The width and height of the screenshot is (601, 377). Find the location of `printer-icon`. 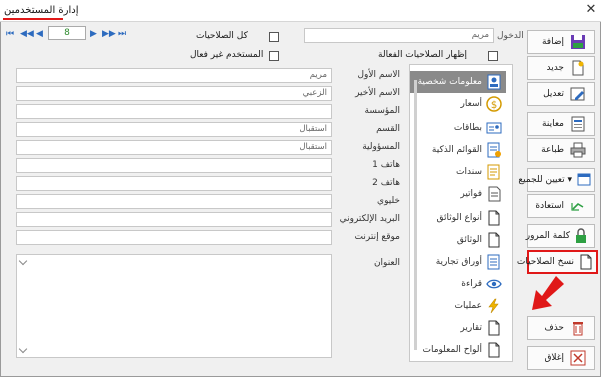

printer-icon is located at coordinates (578, 150).